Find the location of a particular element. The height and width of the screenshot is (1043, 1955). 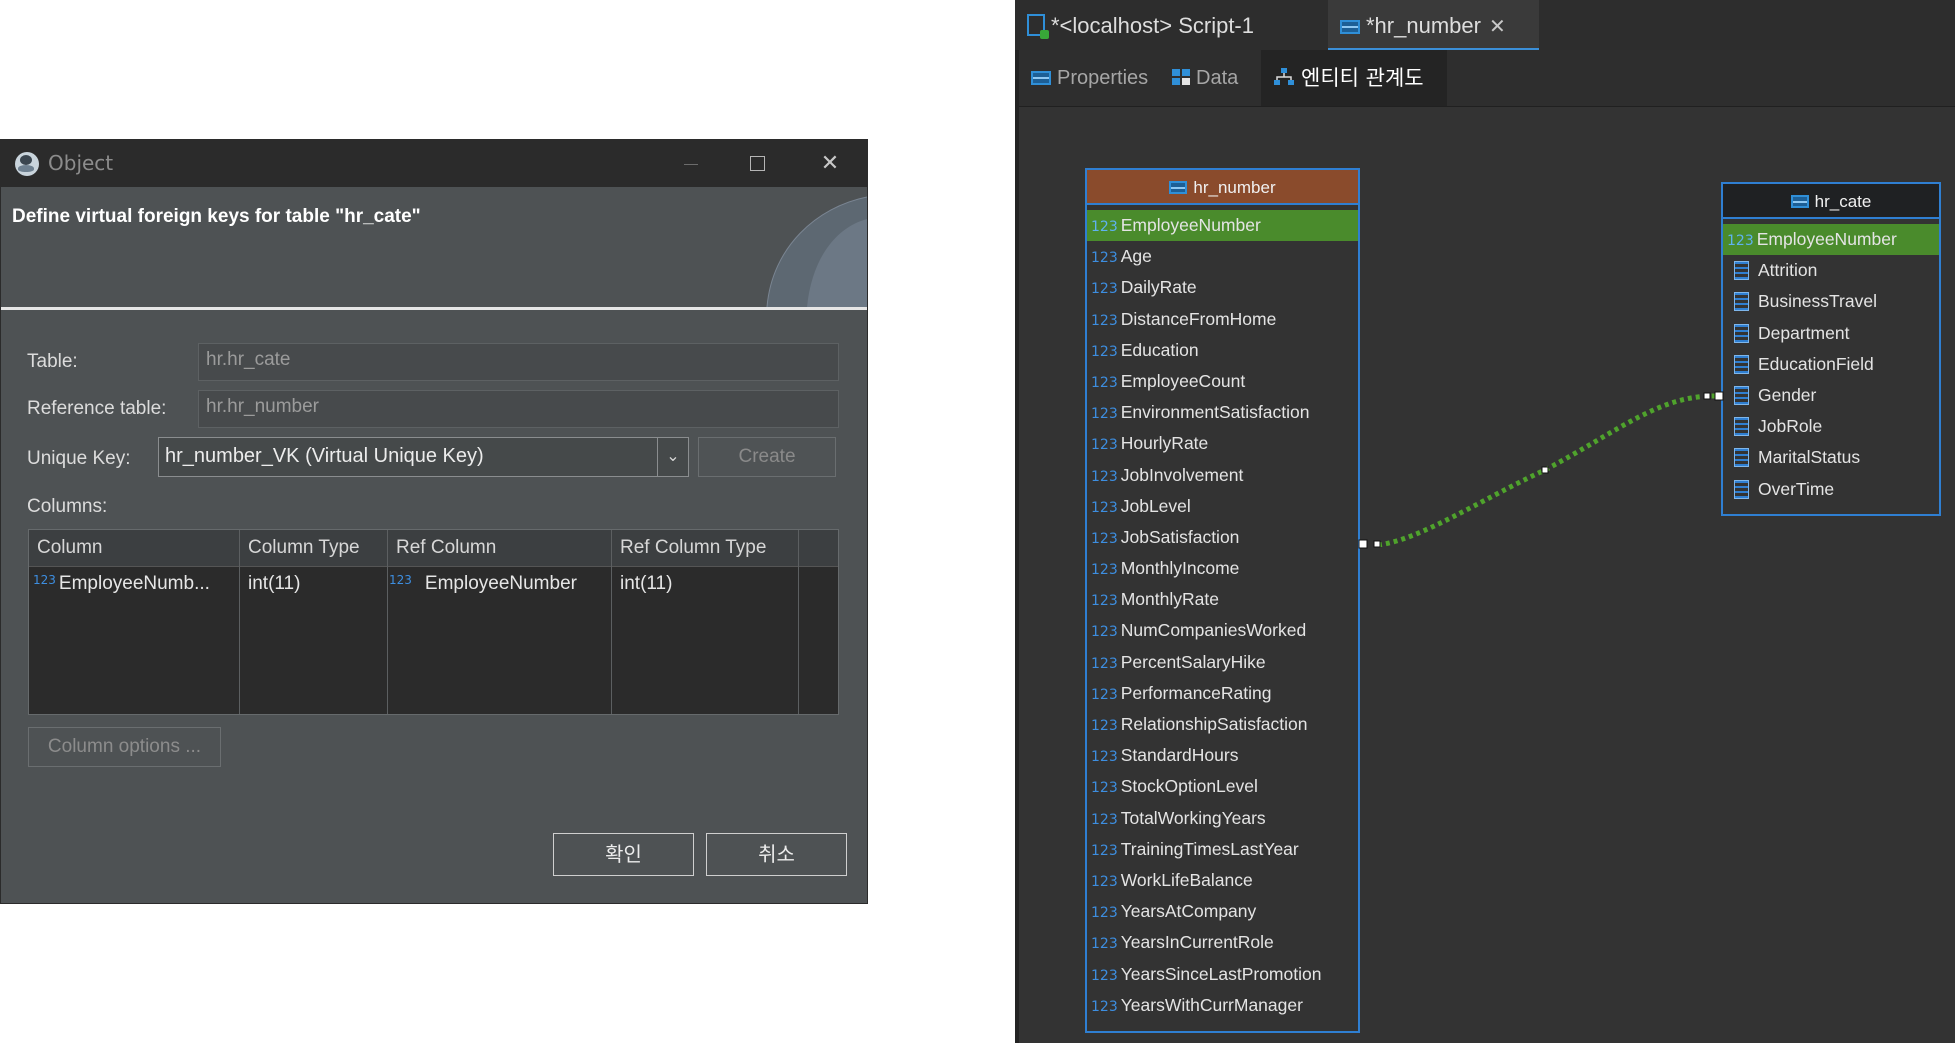

entity-attribute-row: 123 JobInvolvement is located at coordinates (1222, 475).